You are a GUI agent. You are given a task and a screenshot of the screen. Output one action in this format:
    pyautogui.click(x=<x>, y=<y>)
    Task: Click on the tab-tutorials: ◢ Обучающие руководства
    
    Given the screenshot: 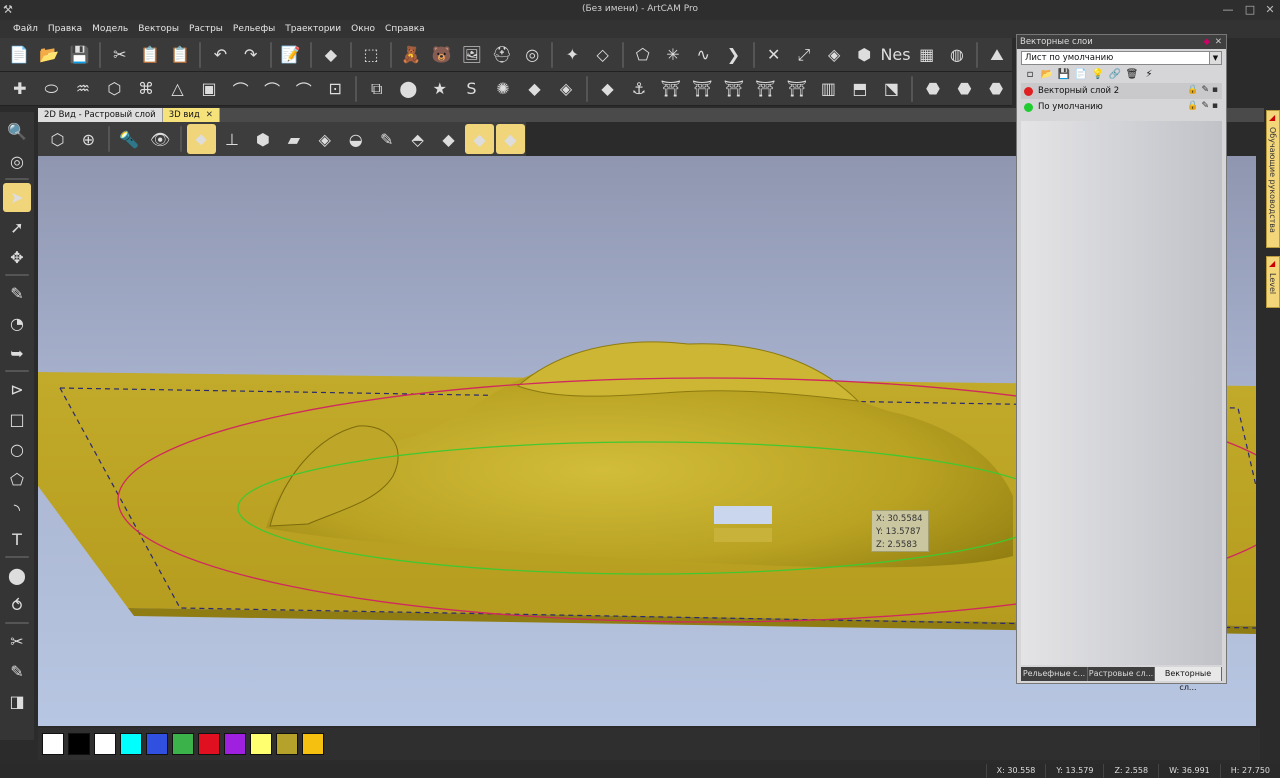 What is the action you would take?
    pyautogui.click(x=1273, y=179)
    